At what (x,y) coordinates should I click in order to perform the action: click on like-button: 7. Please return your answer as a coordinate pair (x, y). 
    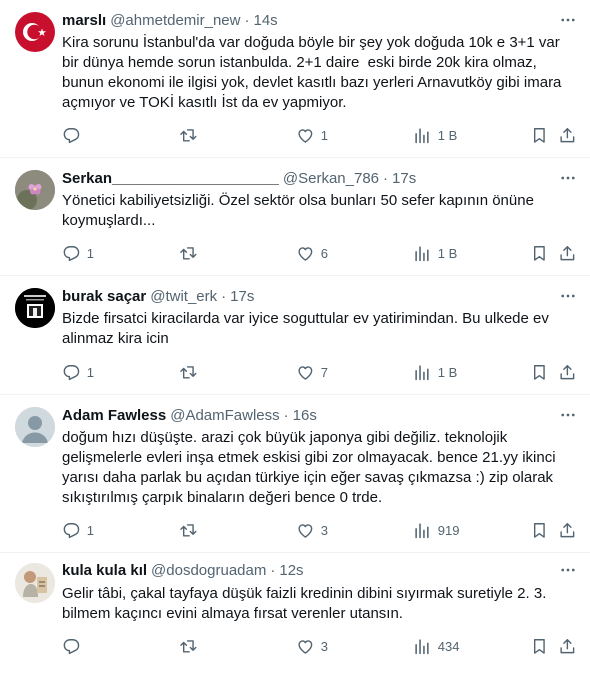
    Looking at the image, I should click on (312, 372).